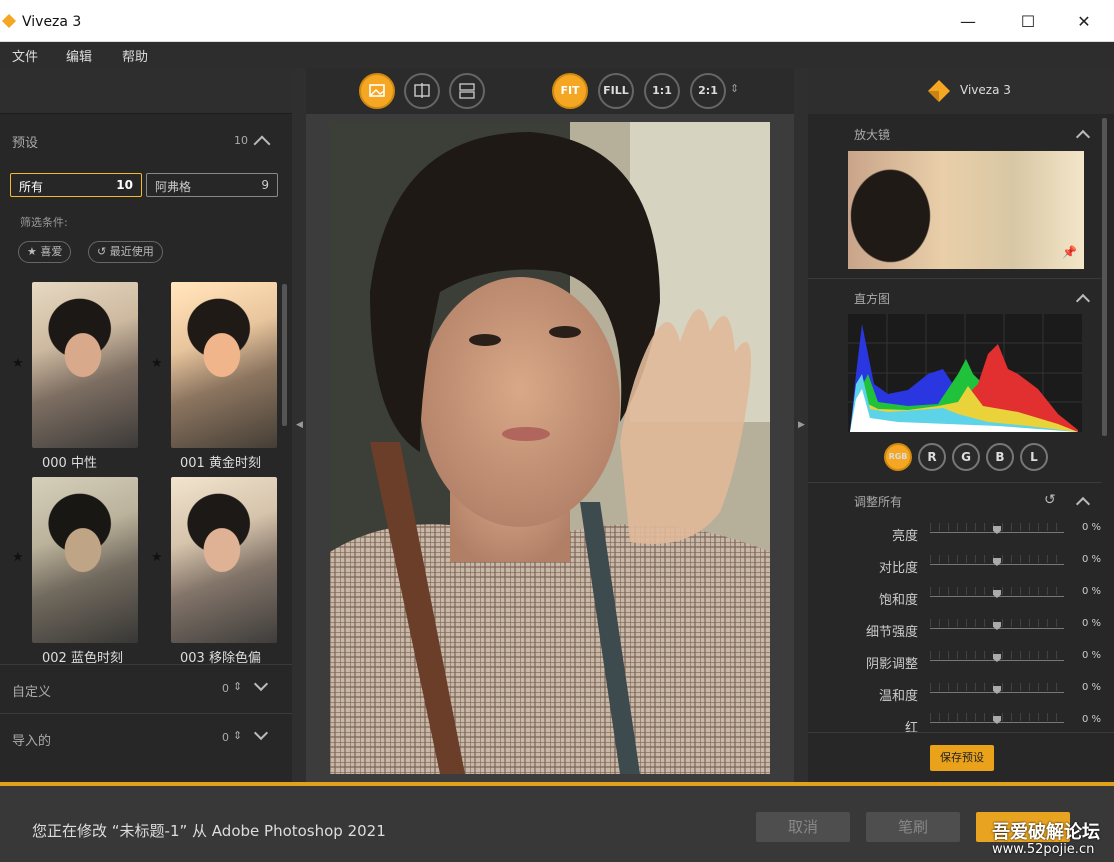 The width and height of the screenshot is (1114, 862). I want to click on expand-imported-icon, so click(261, 733).